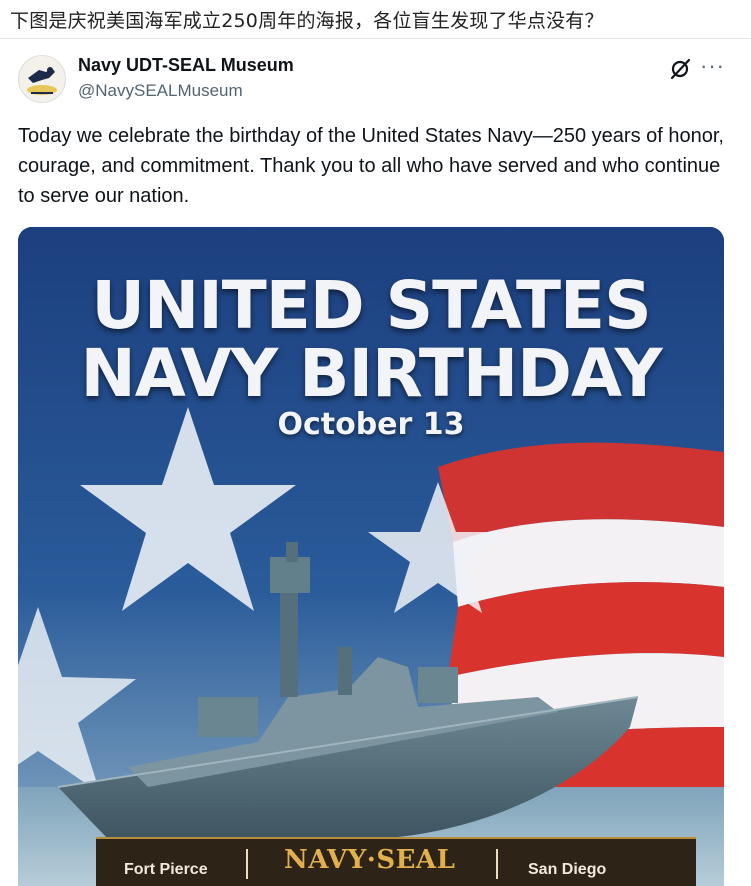  Describe the element at coordinates (371, 424) in the screenshot. I see `poster-date: October 13` at that location.